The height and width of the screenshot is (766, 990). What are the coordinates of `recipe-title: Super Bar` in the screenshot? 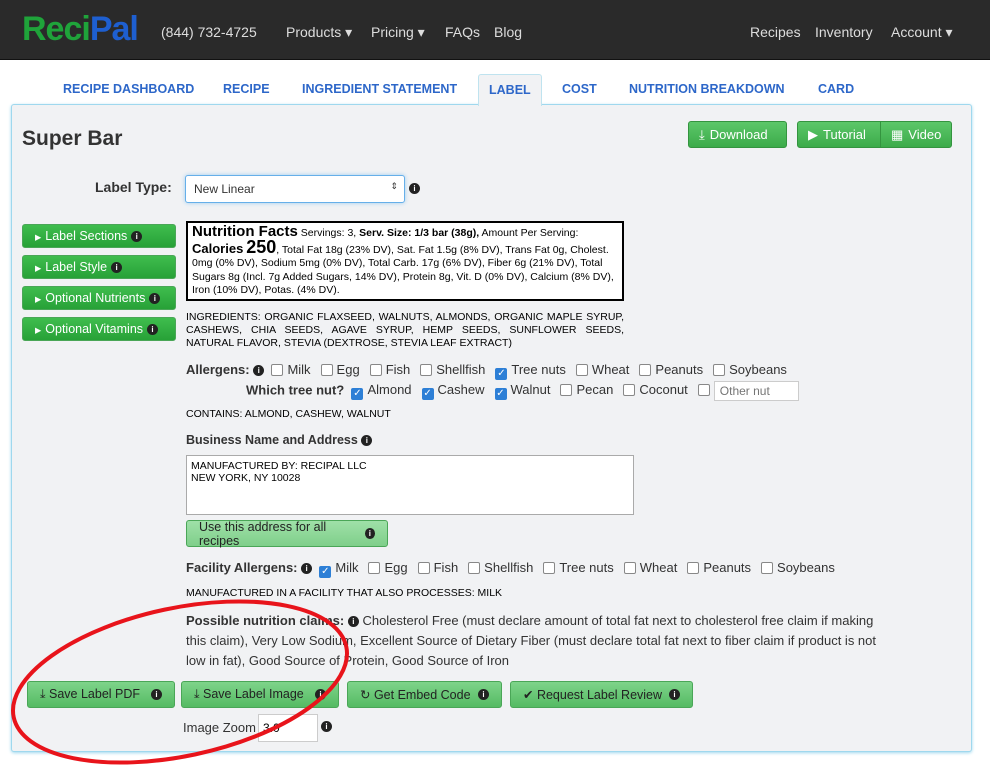 It's located at (72, 138).